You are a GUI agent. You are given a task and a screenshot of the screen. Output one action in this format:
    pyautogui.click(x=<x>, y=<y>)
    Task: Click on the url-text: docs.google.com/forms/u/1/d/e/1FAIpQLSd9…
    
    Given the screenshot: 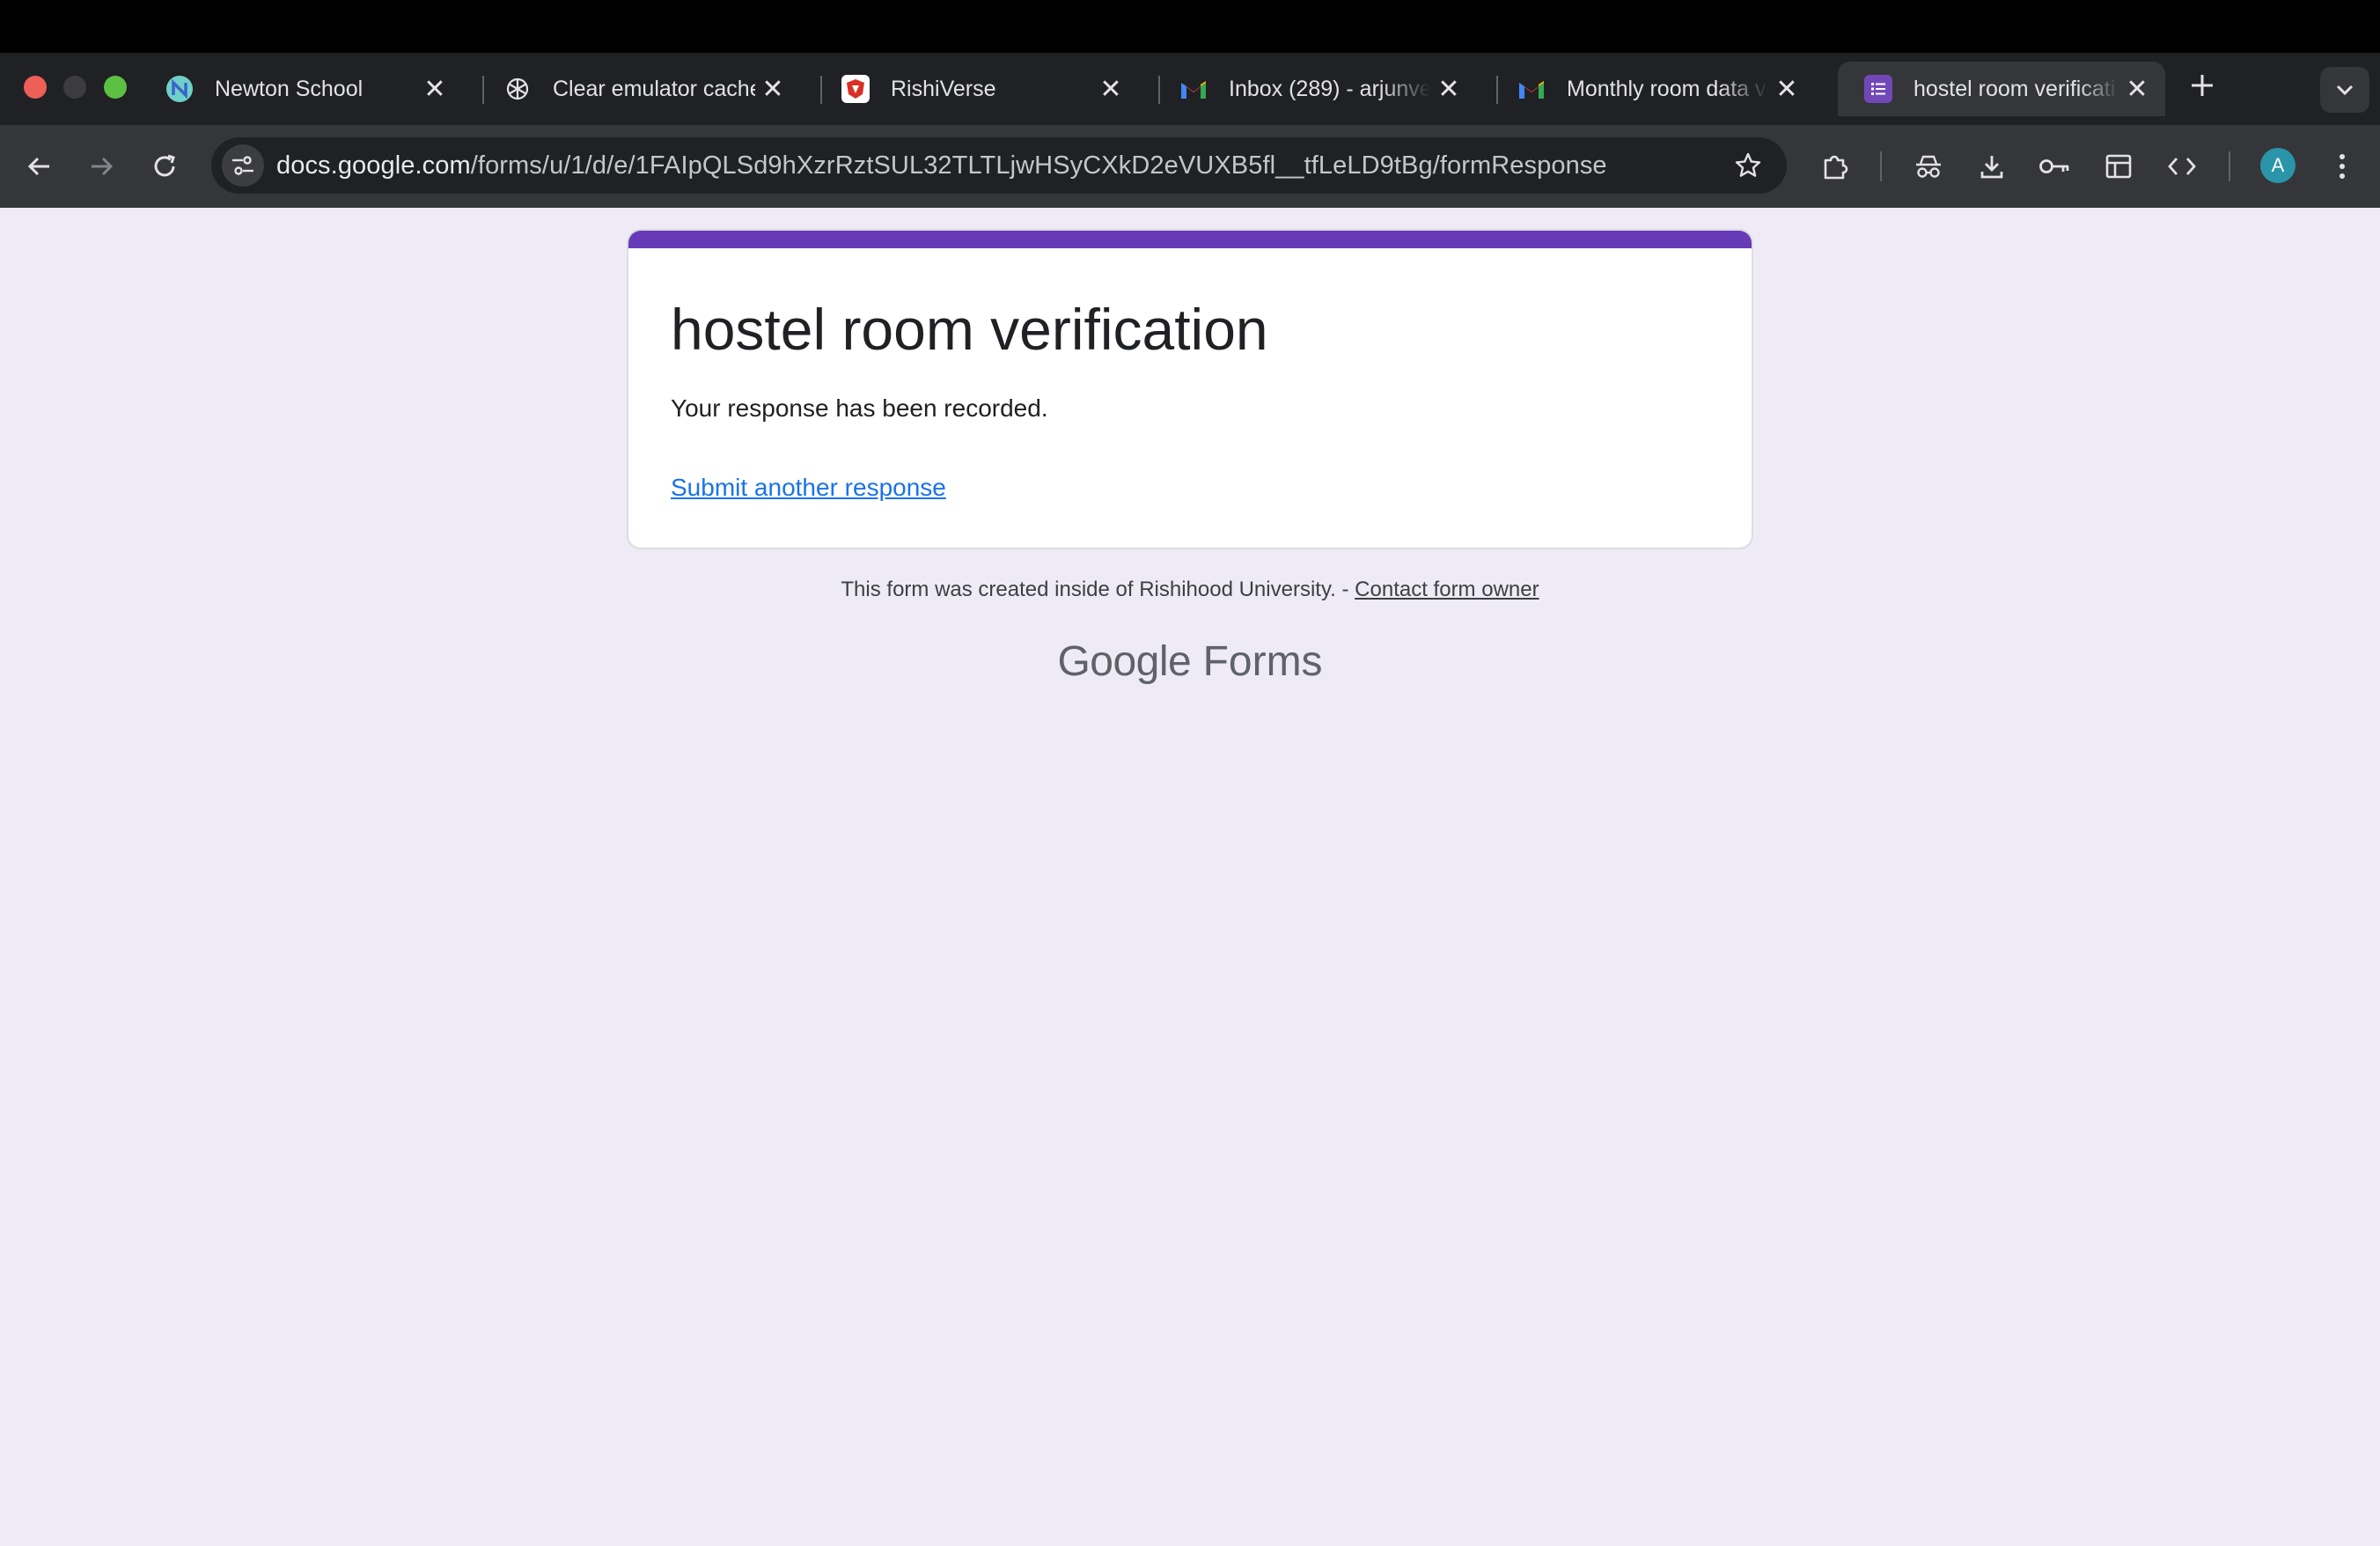 What is the action you would take?
    pyautogui.click(x=942, y=165)
    